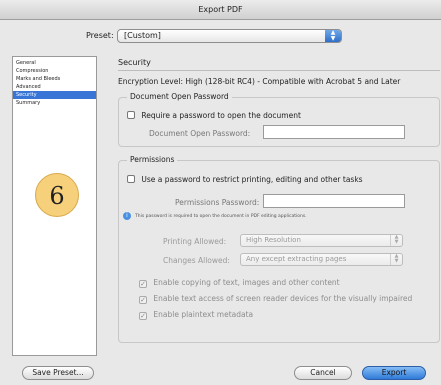  I want to click on sidebar-item-compression: Compression, so click(54, 71).